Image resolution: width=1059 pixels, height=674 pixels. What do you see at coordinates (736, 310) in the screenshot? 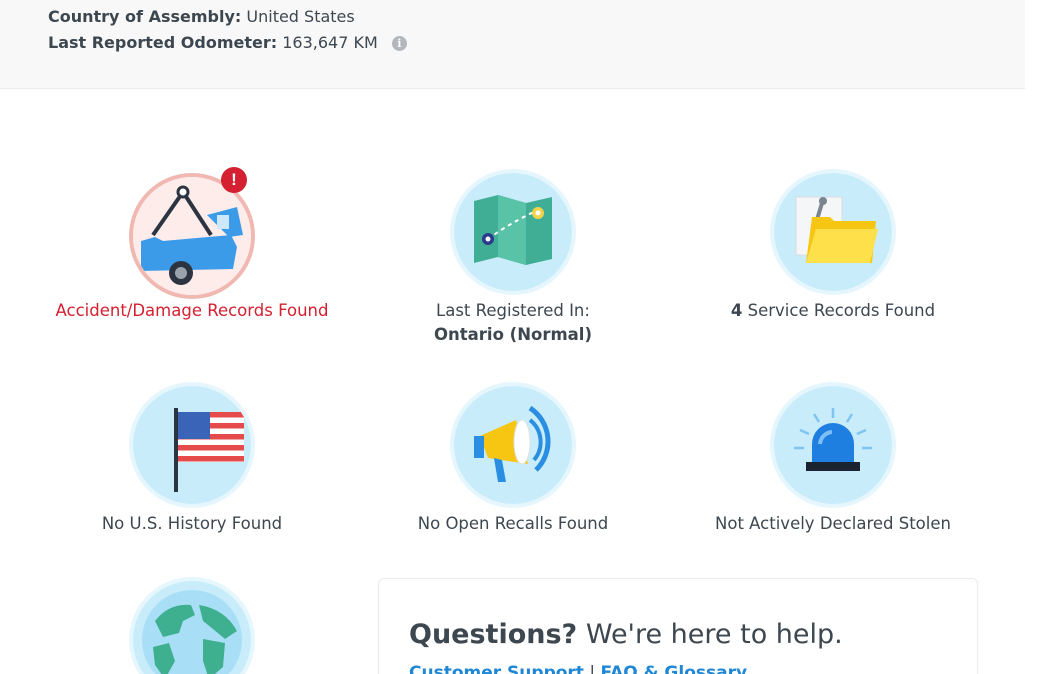
I see `service-count: 4` at bounding box center [736, 310].